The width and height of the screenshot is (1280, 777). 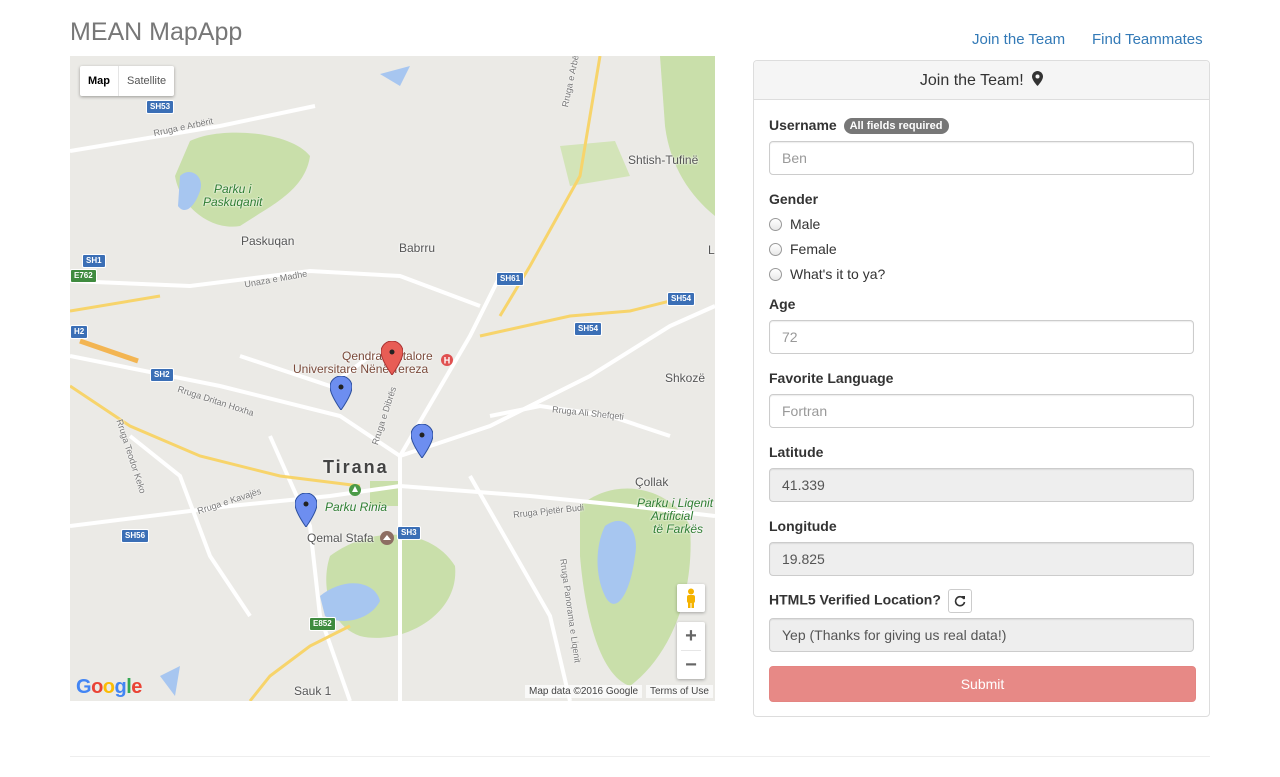 What do you see at coordinates (83, 276) in the screenshot?
I see `road-shield: E762` at bounding box center [83, 276].